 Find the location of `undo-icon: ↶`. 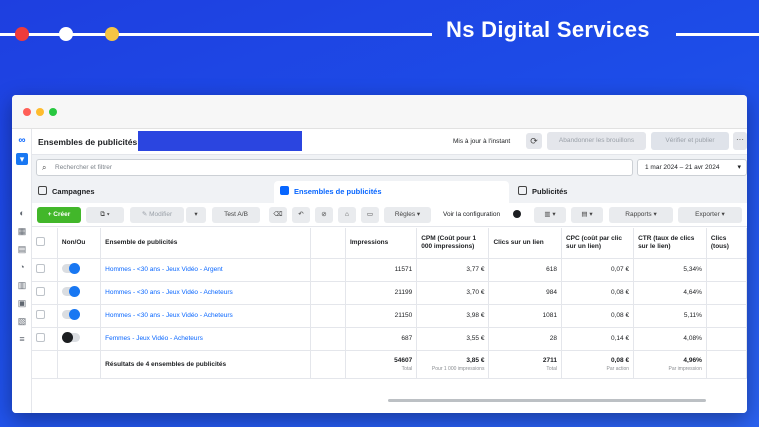

undo-icon: ↶ is located at coordinates (301, 215).